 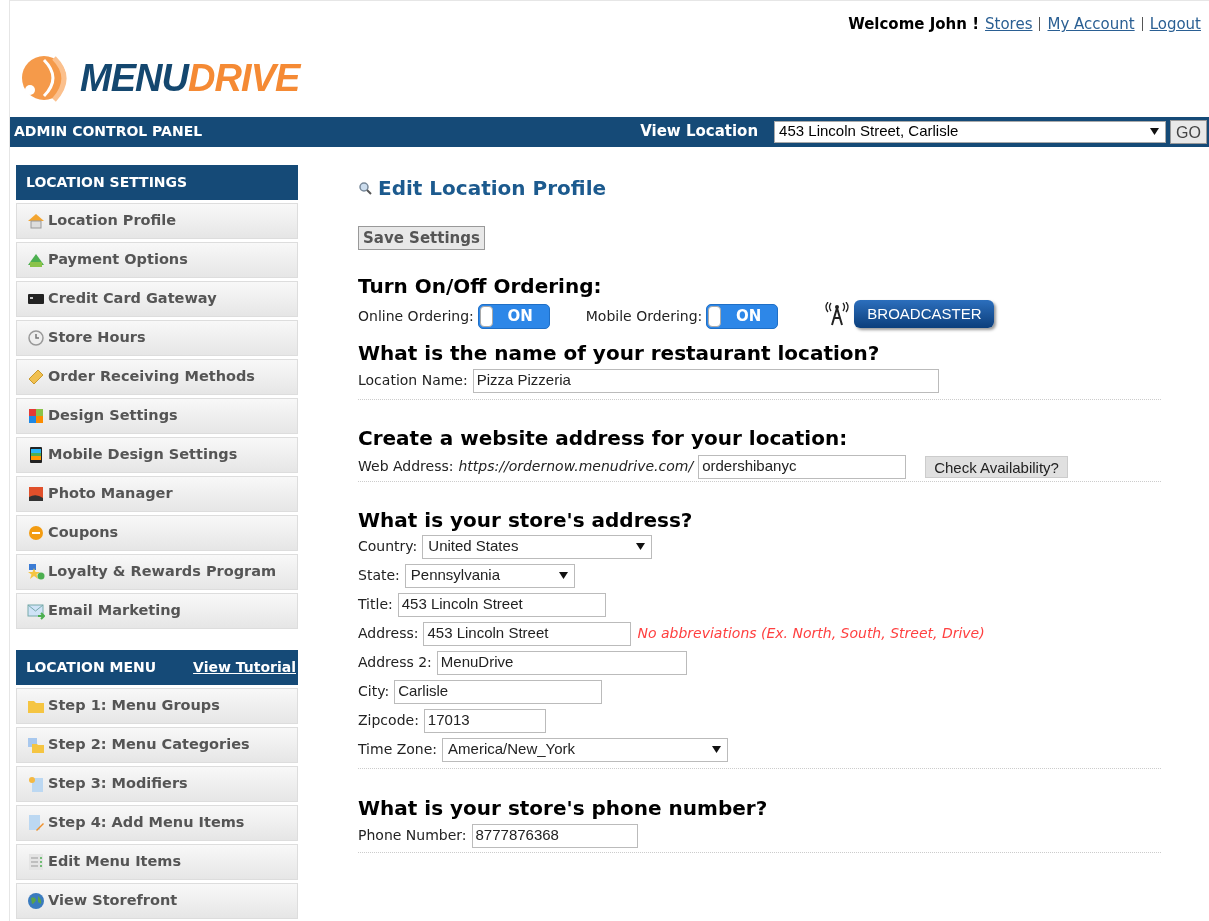 What do you see at coordinates (996, 466) in the screenshot?
I see `check-availability-button: Check Availability?` at bounding box center [996, 466].